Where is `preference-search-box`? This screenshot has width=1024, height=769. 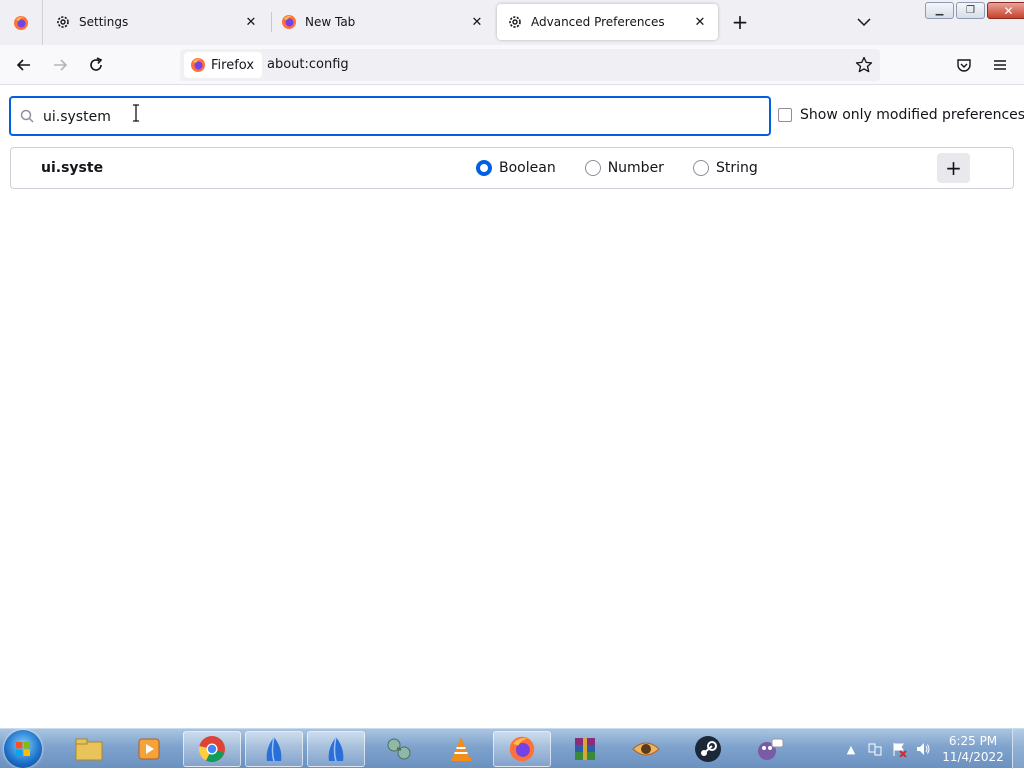
preference-search-box is located at coordinates (390, 116).